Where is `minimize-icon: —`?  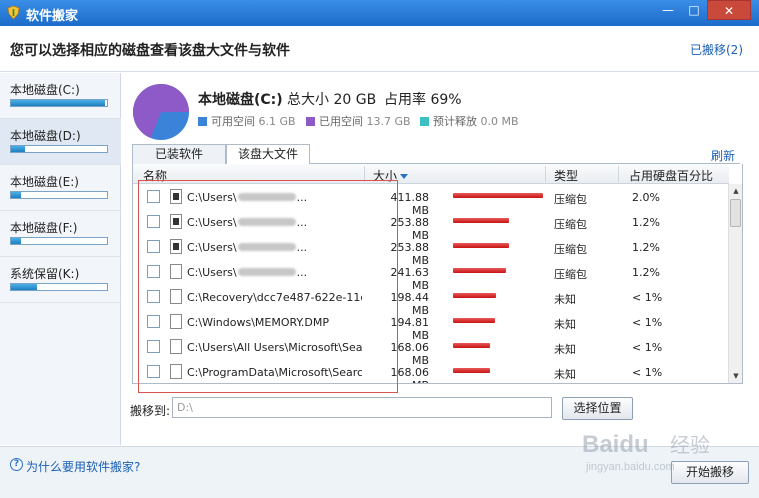
minimize-icon: — is located at coordinates (668, 10).